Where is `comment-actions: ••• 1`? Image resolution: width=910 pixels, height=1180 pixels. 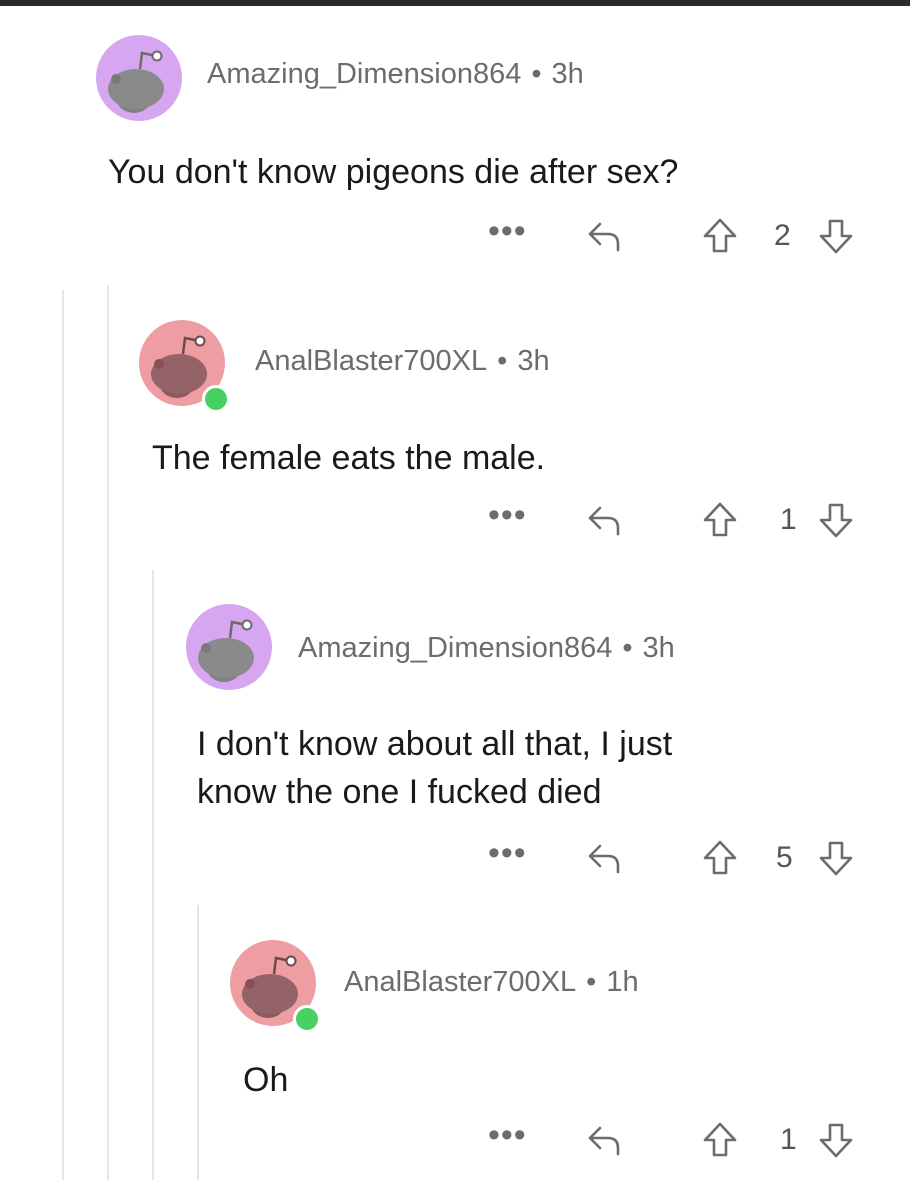
comment-actions: ••• 1 is located at coordinates (678, 1139).